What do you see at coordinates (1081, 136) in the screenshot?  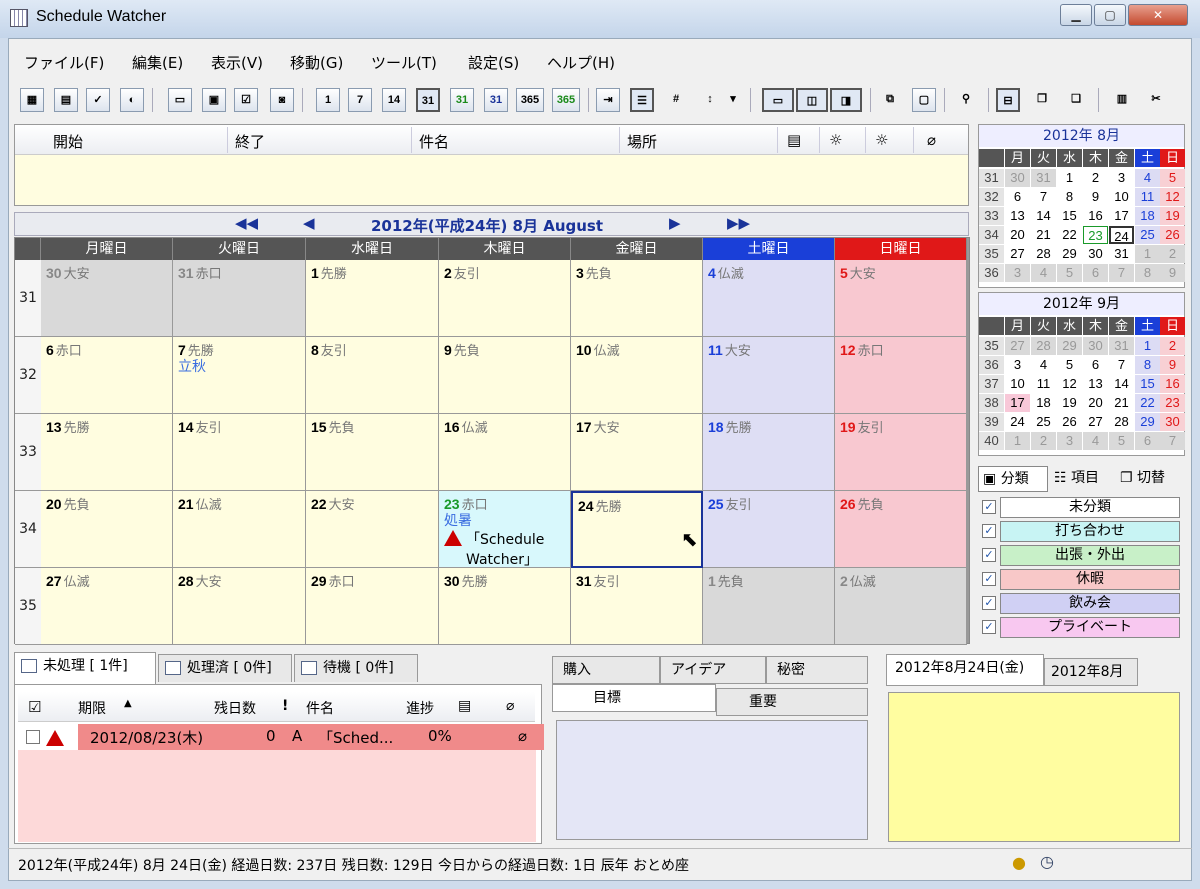 I see `mini-calendar-title: 2012年 8月` at bounding box center [1081, 136].